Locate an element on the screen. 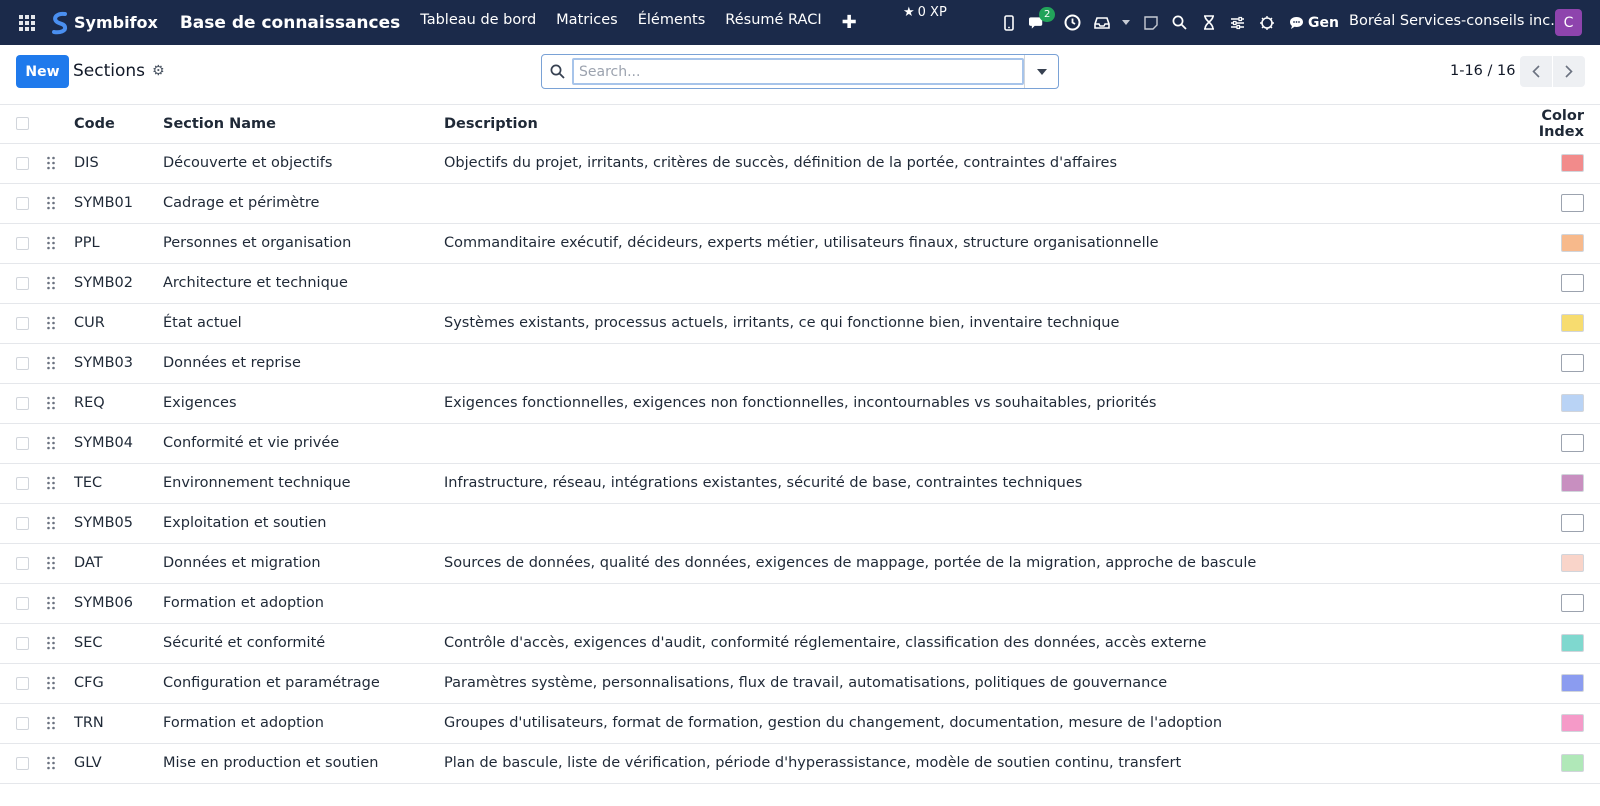  bug-icon is located at coordinates (1266, 22).